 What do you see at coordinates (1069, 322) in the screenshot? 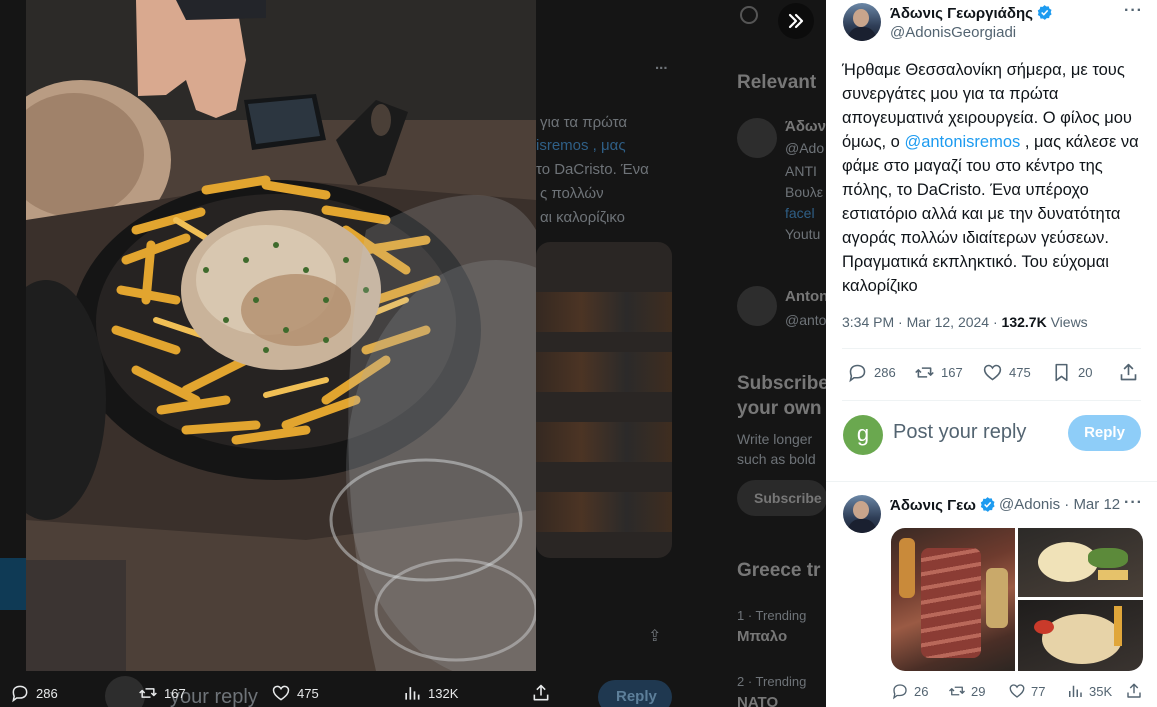
I see `views-label: Views` at bounding box center [1069, 322].